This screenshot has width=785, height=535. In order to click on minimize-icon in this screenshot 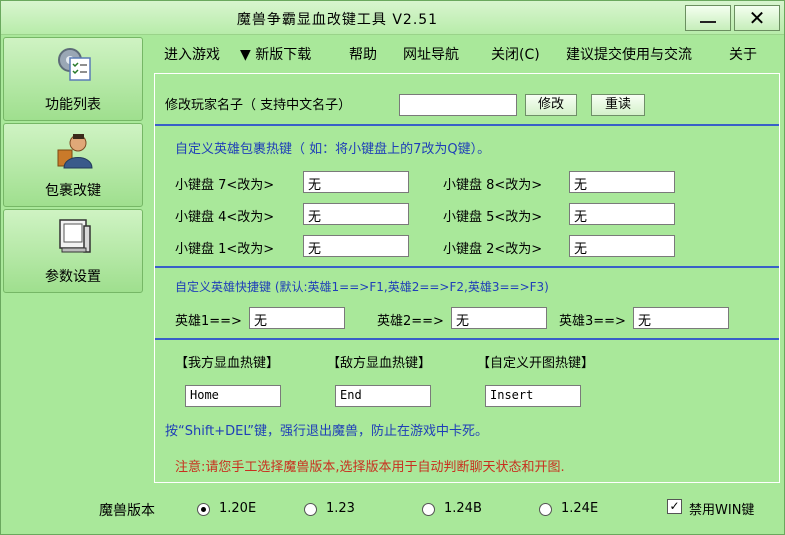, I will do `click(708, 22)`.